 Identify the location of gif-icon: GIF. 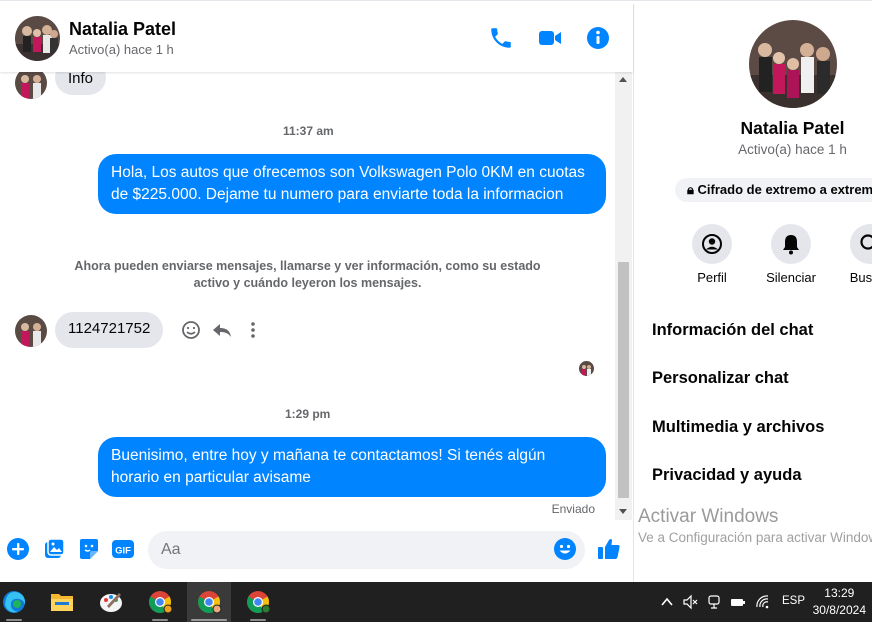
(123, 549).